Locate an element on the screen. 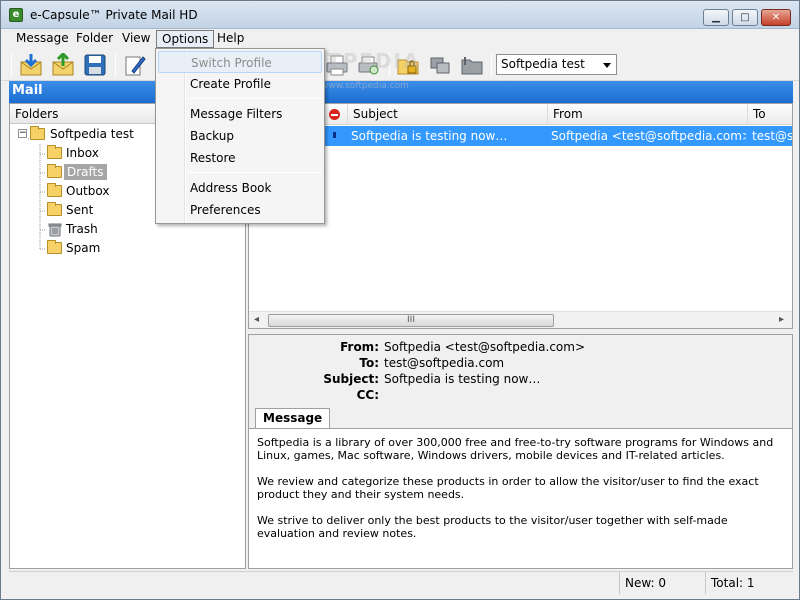 The width and height of the screenshot is (800, 600). mail-header-title: Mail is located at coordinates (27, 90).